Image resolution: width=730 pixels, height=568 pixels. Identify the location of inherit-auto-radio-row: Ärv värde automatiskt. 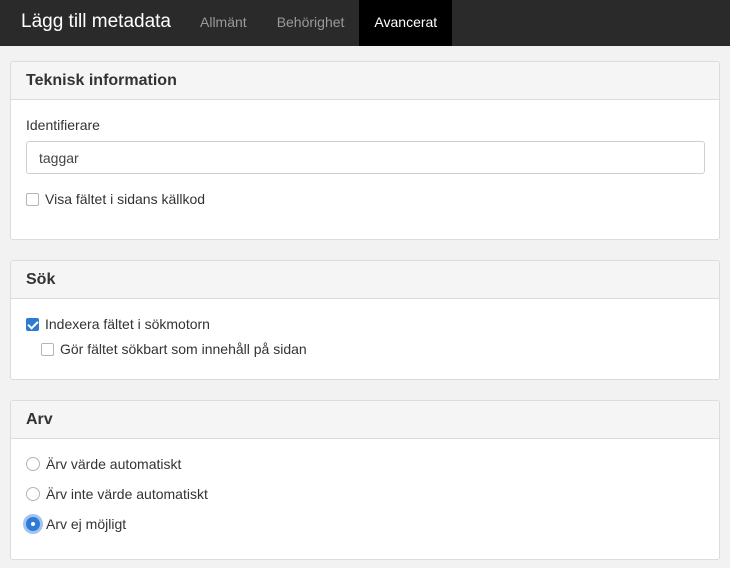
(103, 464).